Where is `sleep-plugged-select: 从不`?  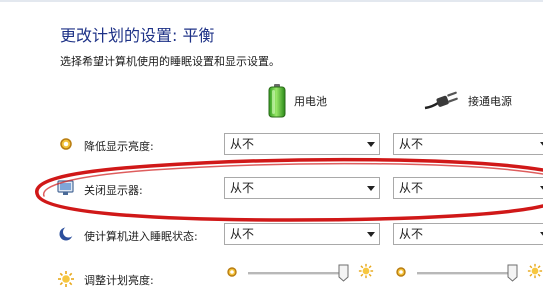
sleep-plugged-select: 从不 is located at coordinates (468, 234).